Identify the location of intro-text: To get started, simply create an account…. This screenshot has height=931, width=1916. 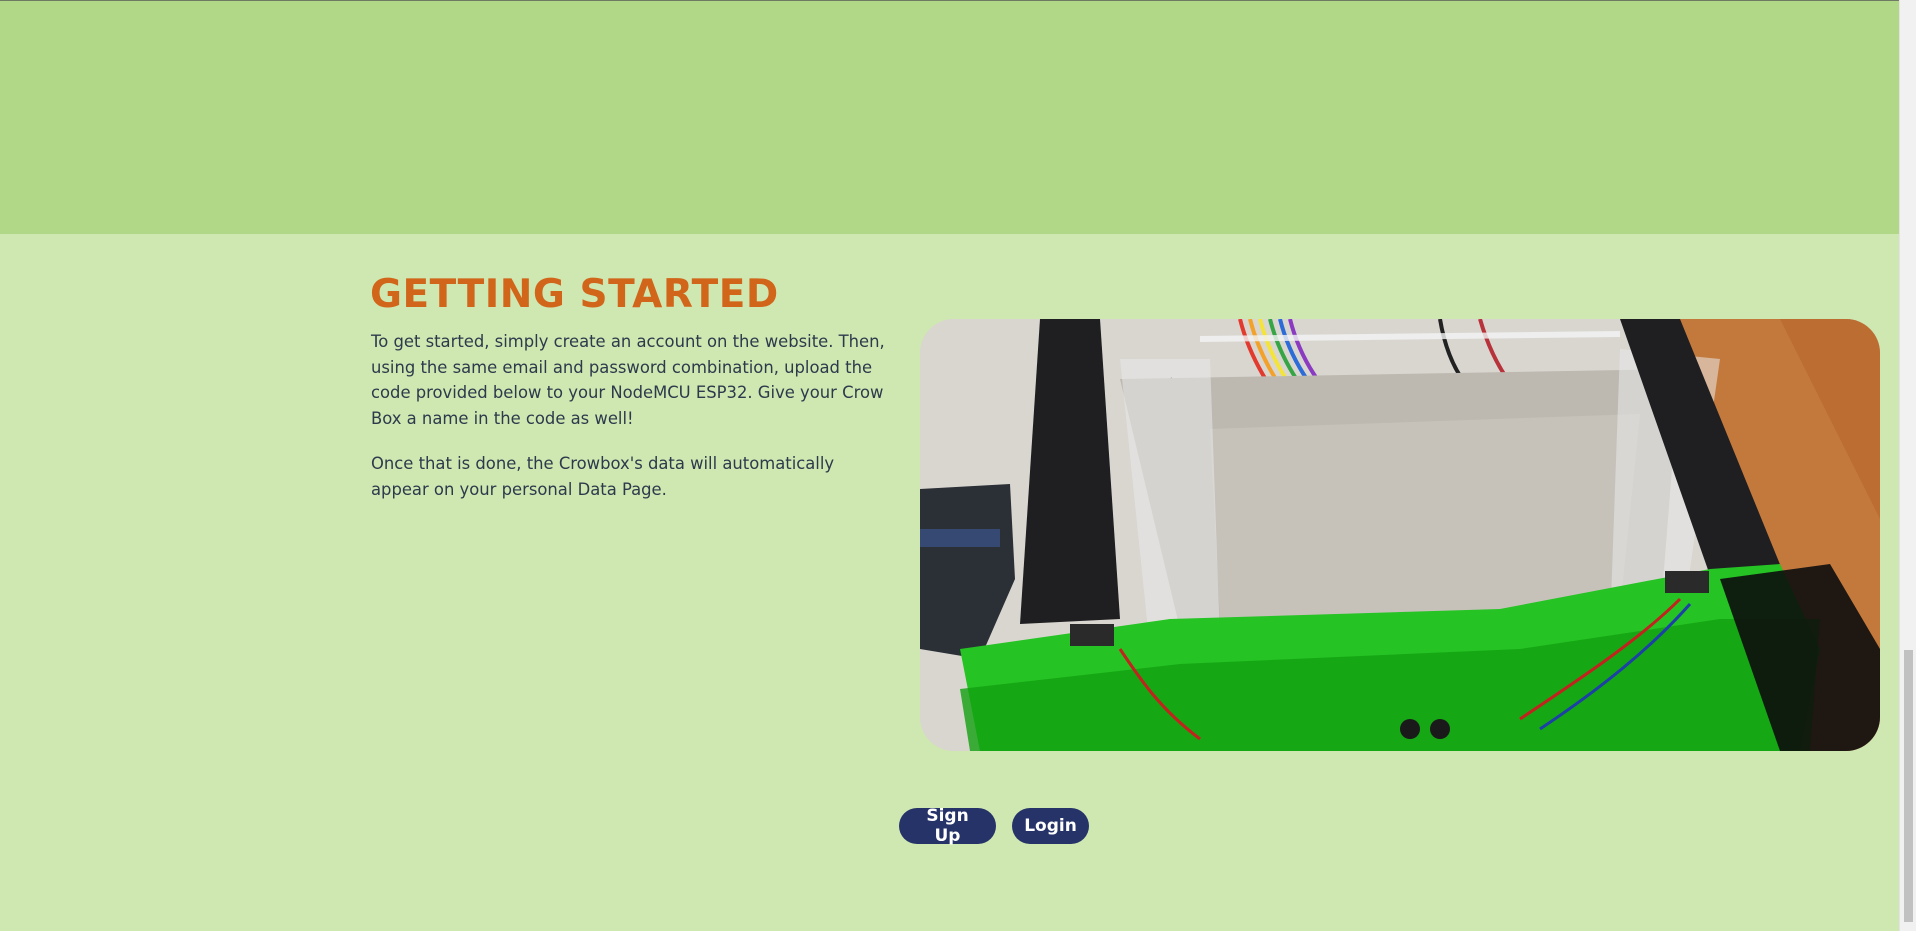
(631, 425).